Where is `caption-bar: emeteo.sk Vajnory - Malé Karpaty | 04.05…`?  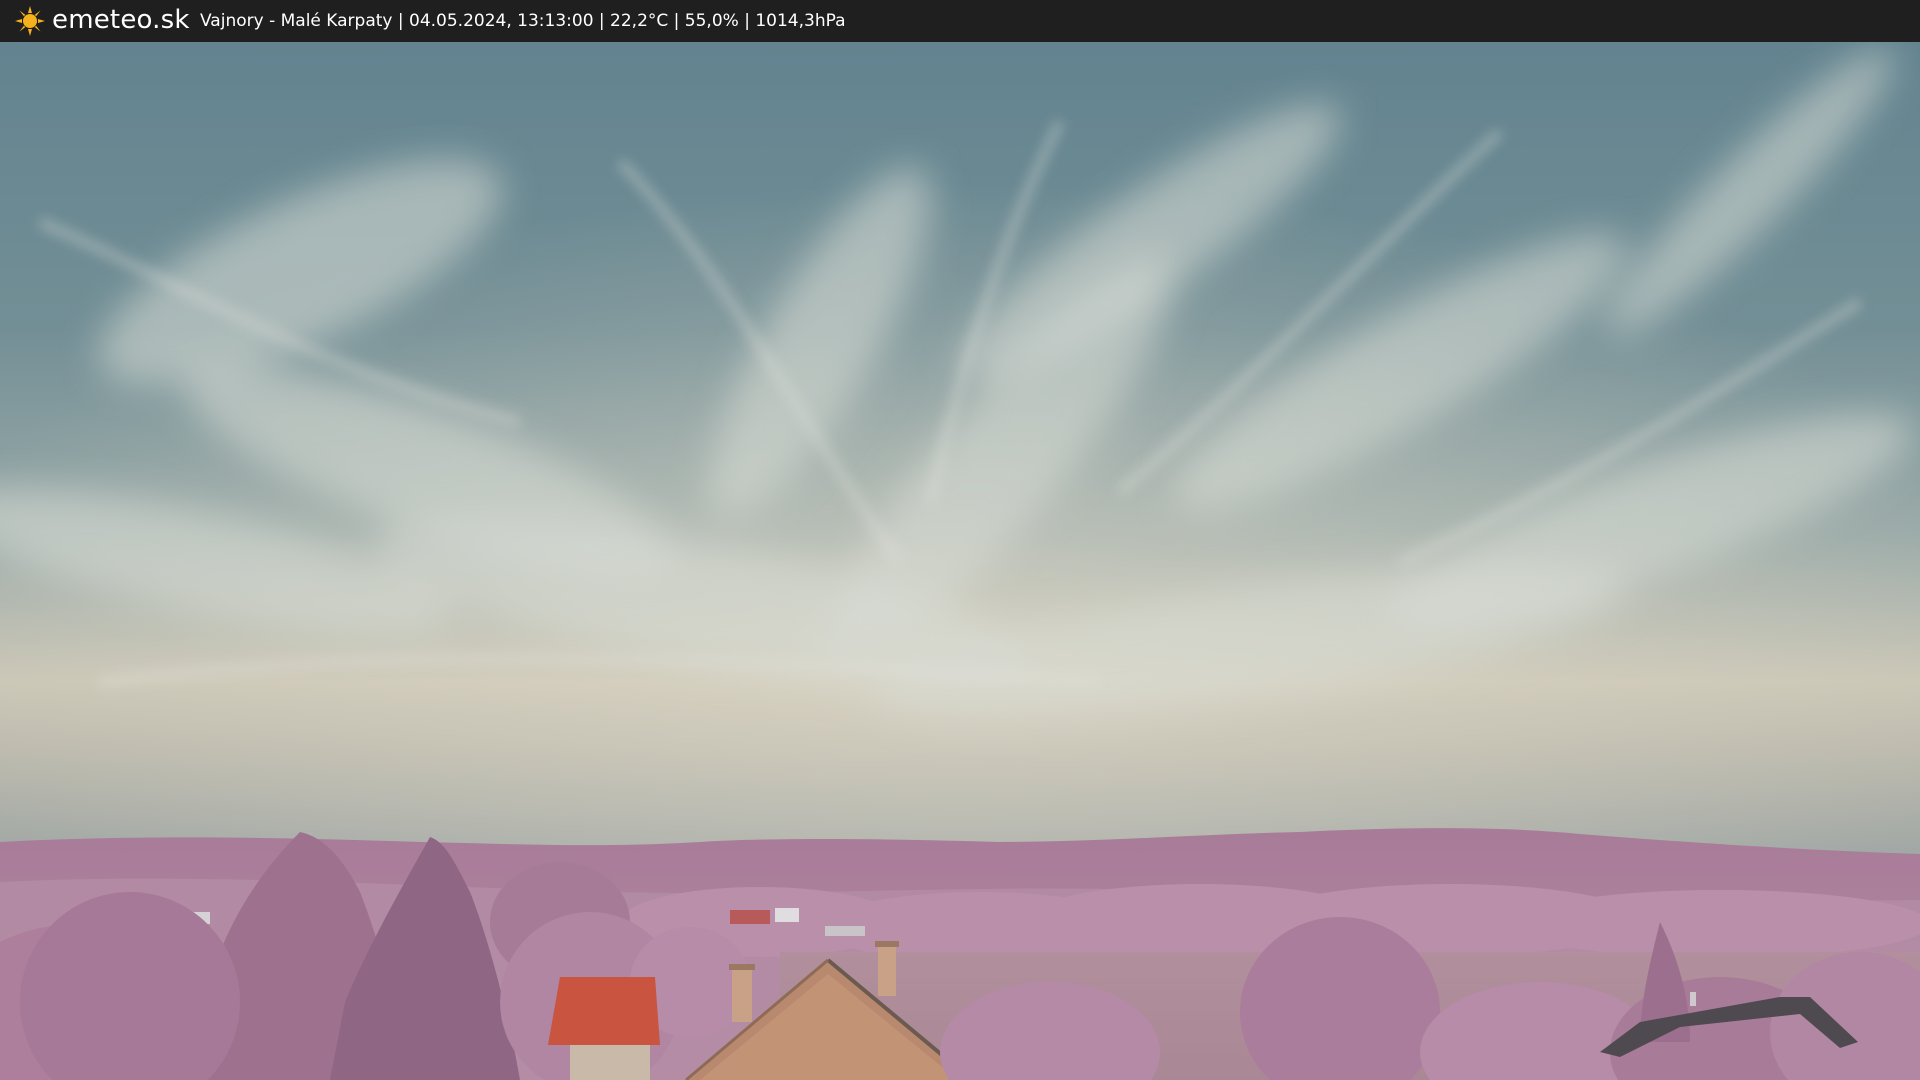
caption-bar: emeteo.sk Vajnory - Malé Karpaty | 04.05… is located at coordinates (960, 21).